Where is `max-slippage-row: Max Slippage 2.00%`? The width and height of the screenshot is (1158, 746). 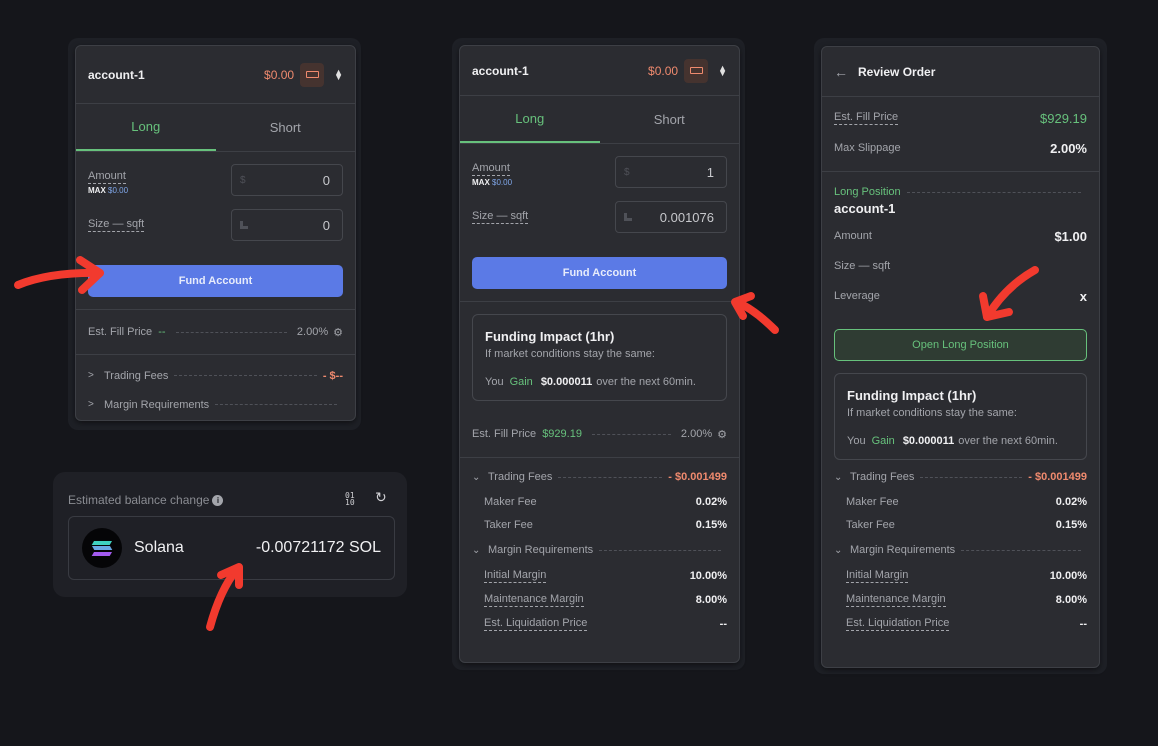
max-slippage-row: Max Slippage 2.00% is located at coordinates (960, 148).